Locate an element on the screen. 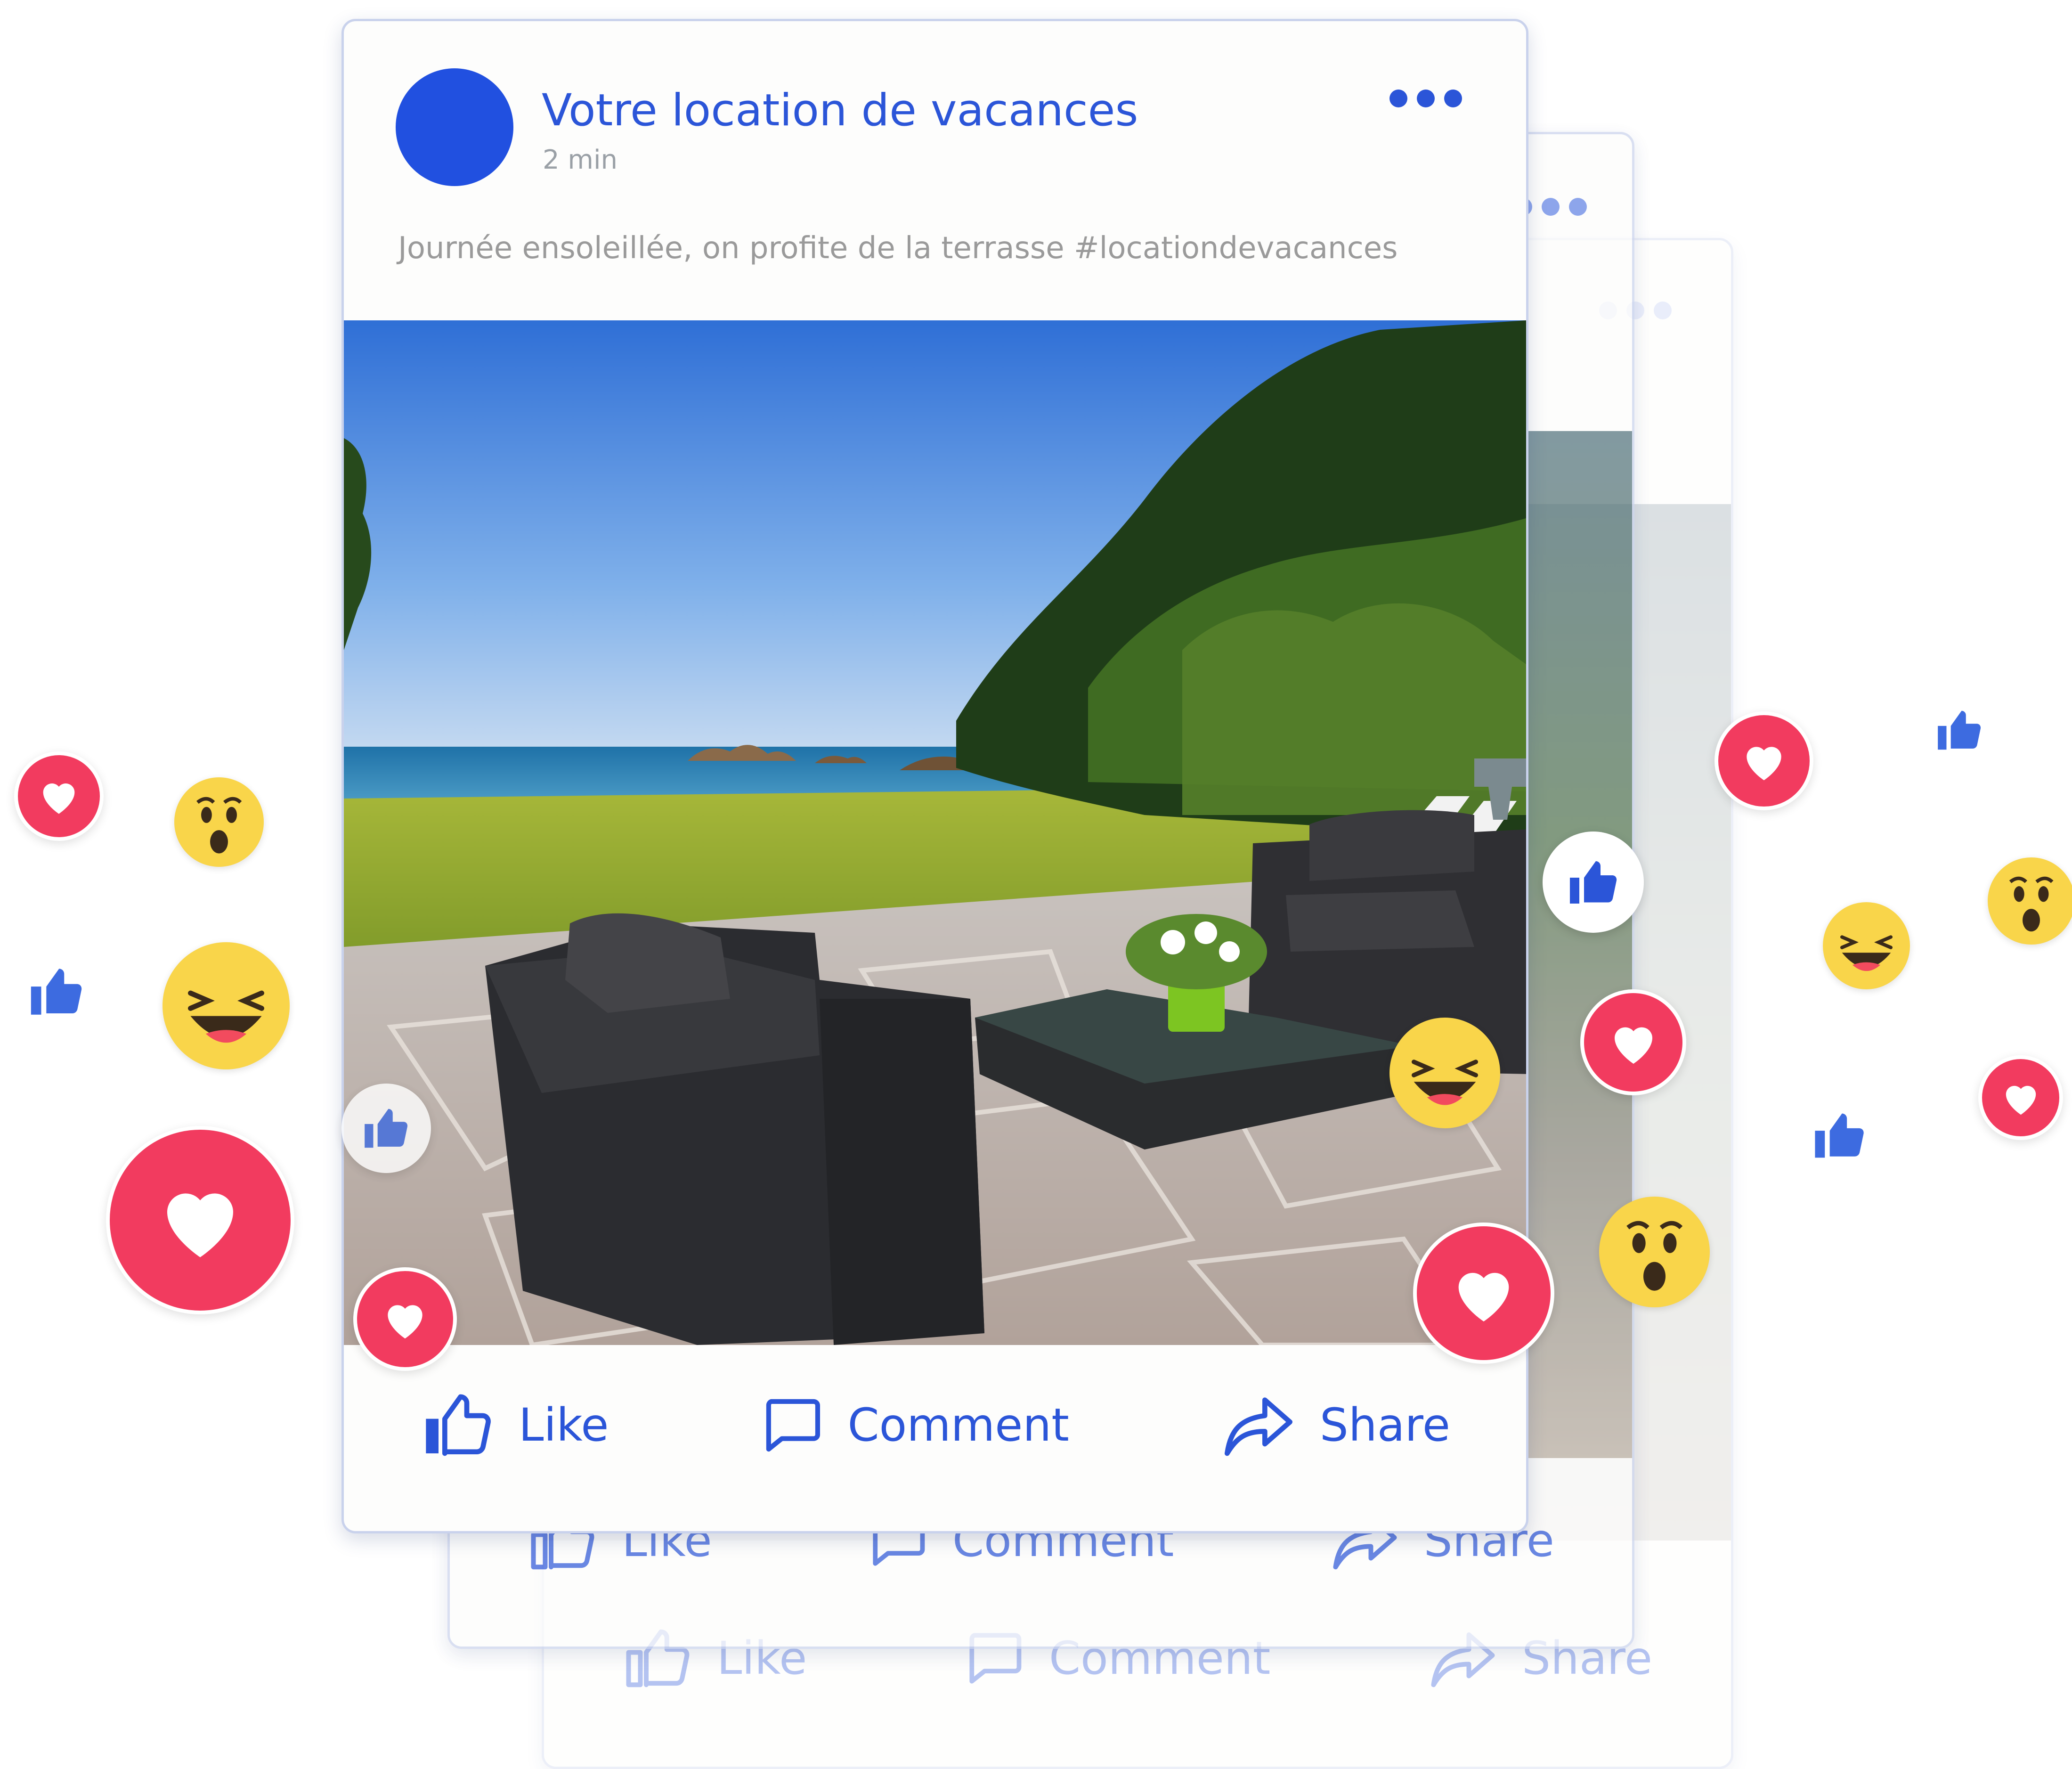  avatar is located at coordinates (454, 127).